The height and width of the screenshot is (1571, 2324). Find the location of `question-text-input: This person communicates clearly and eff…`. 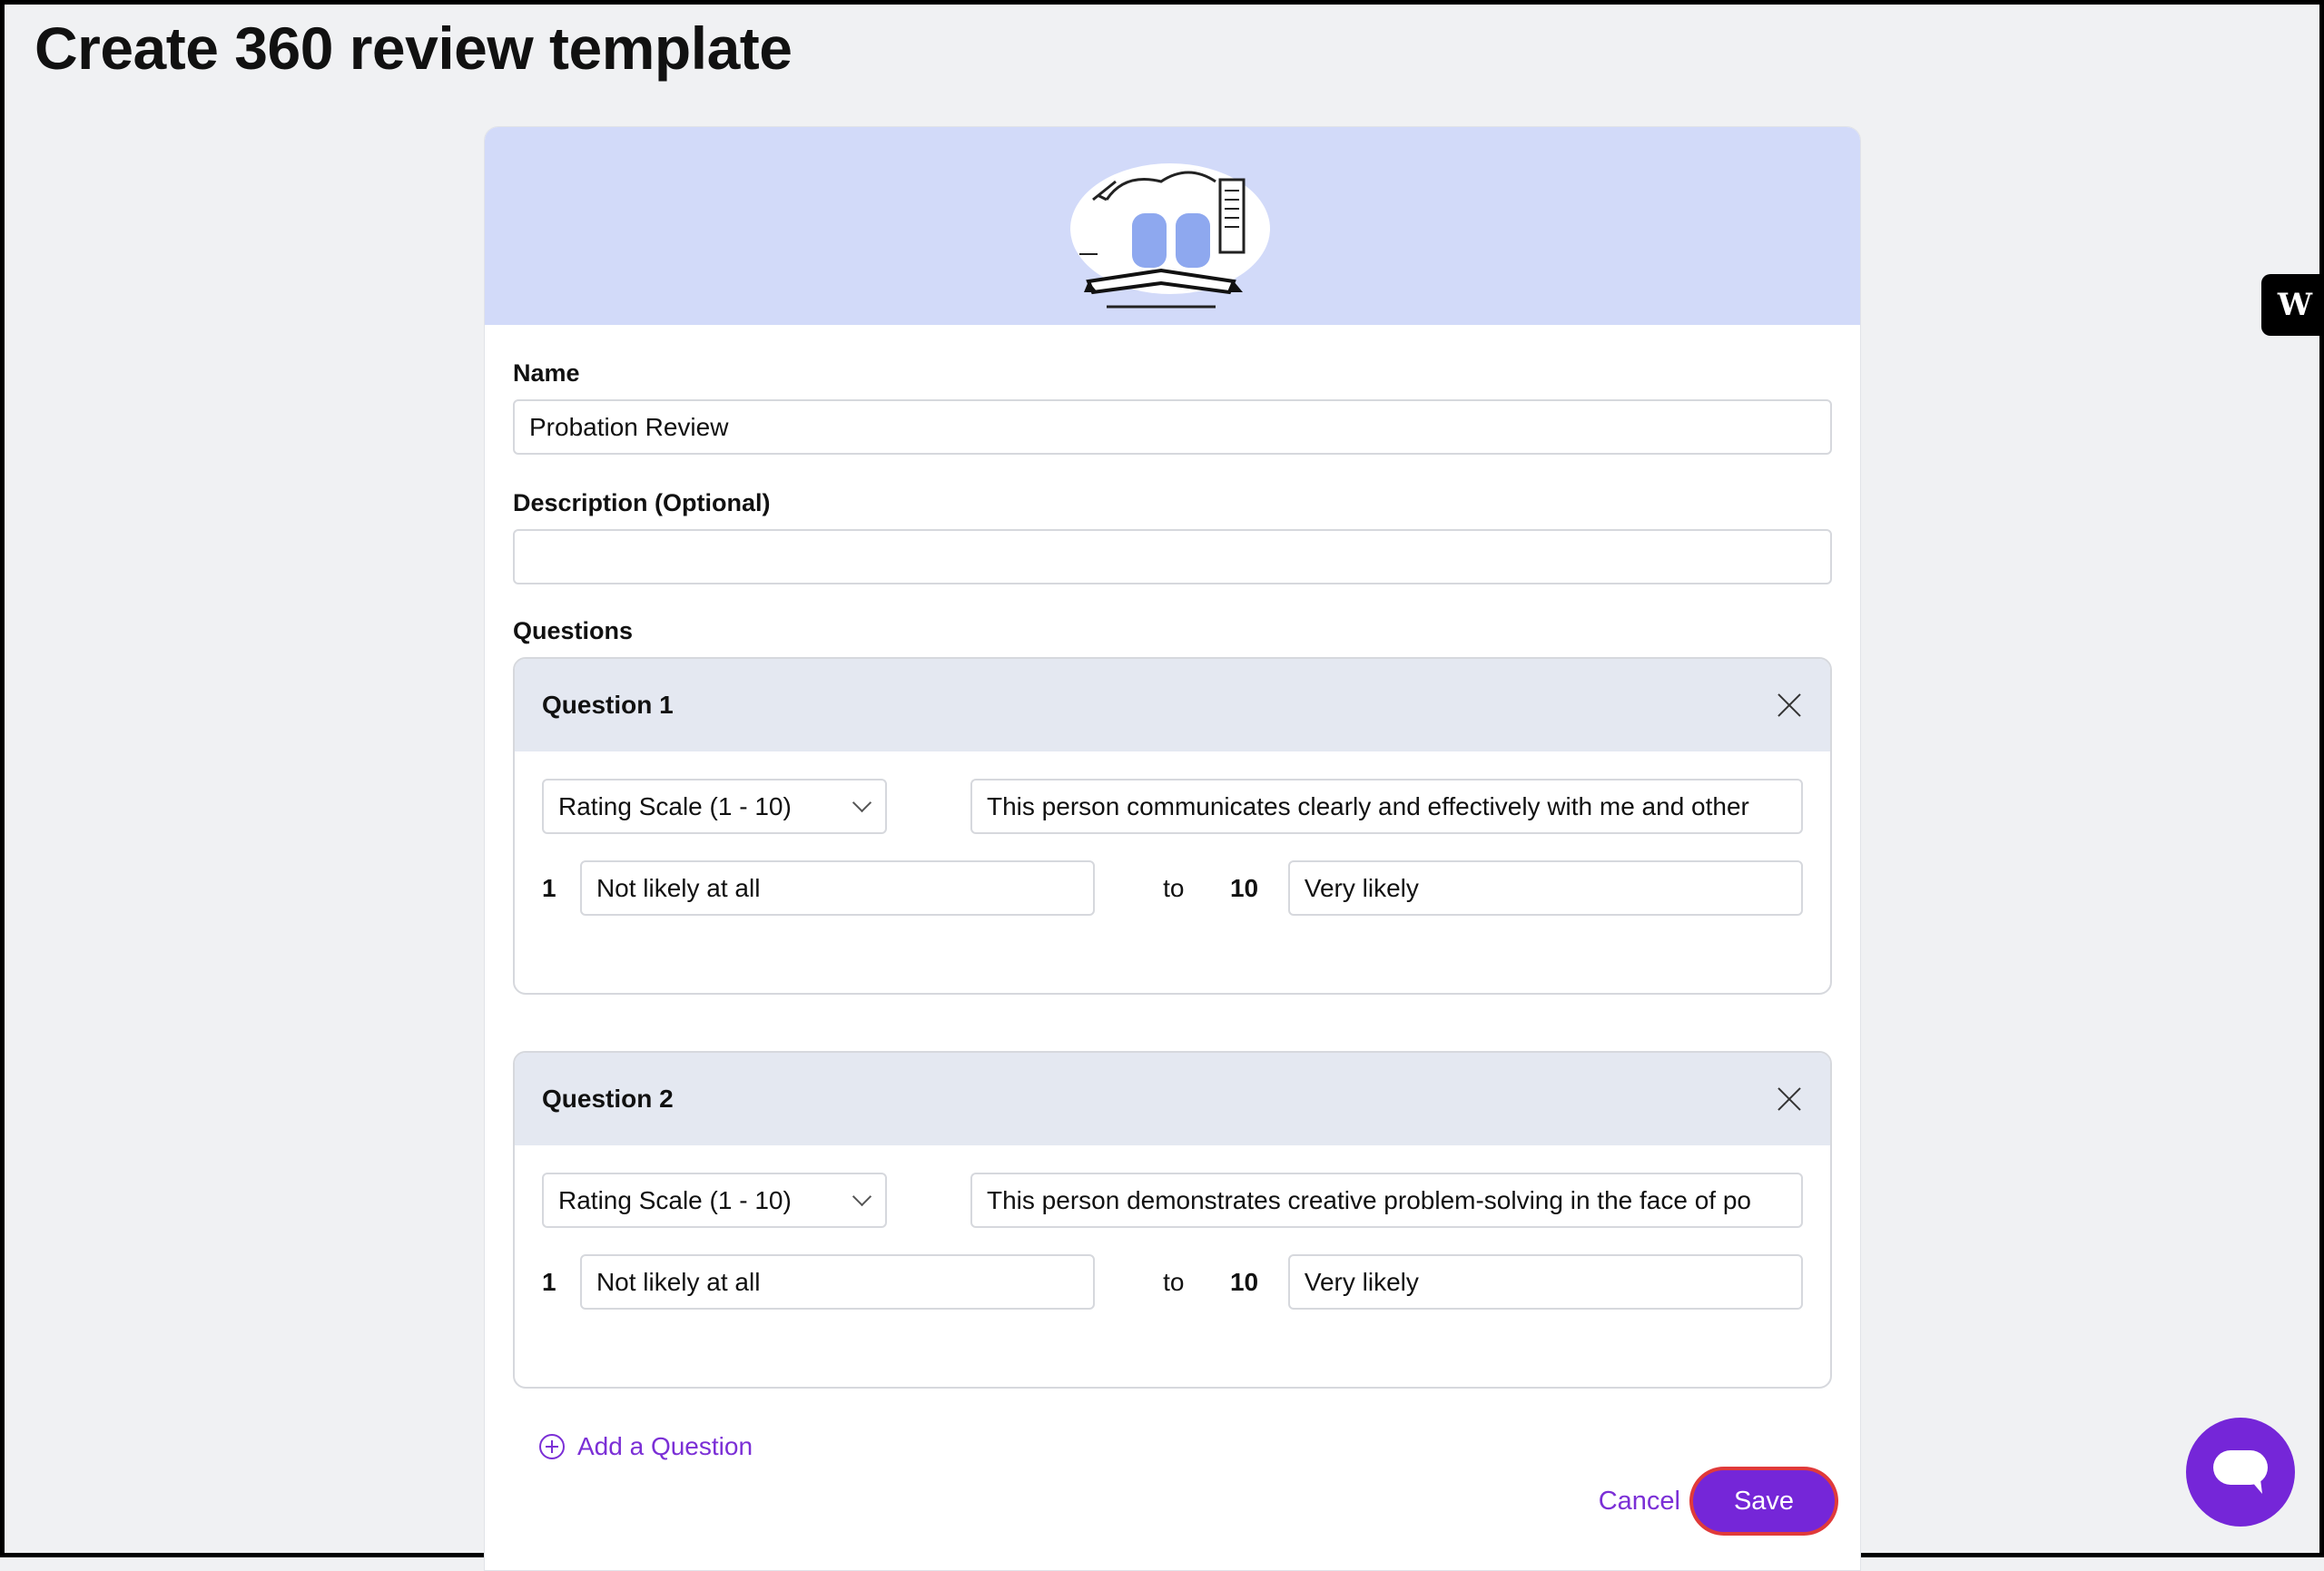

question-text-input: This person communicates clearly and eff… is located at coordinates (1386, 806).